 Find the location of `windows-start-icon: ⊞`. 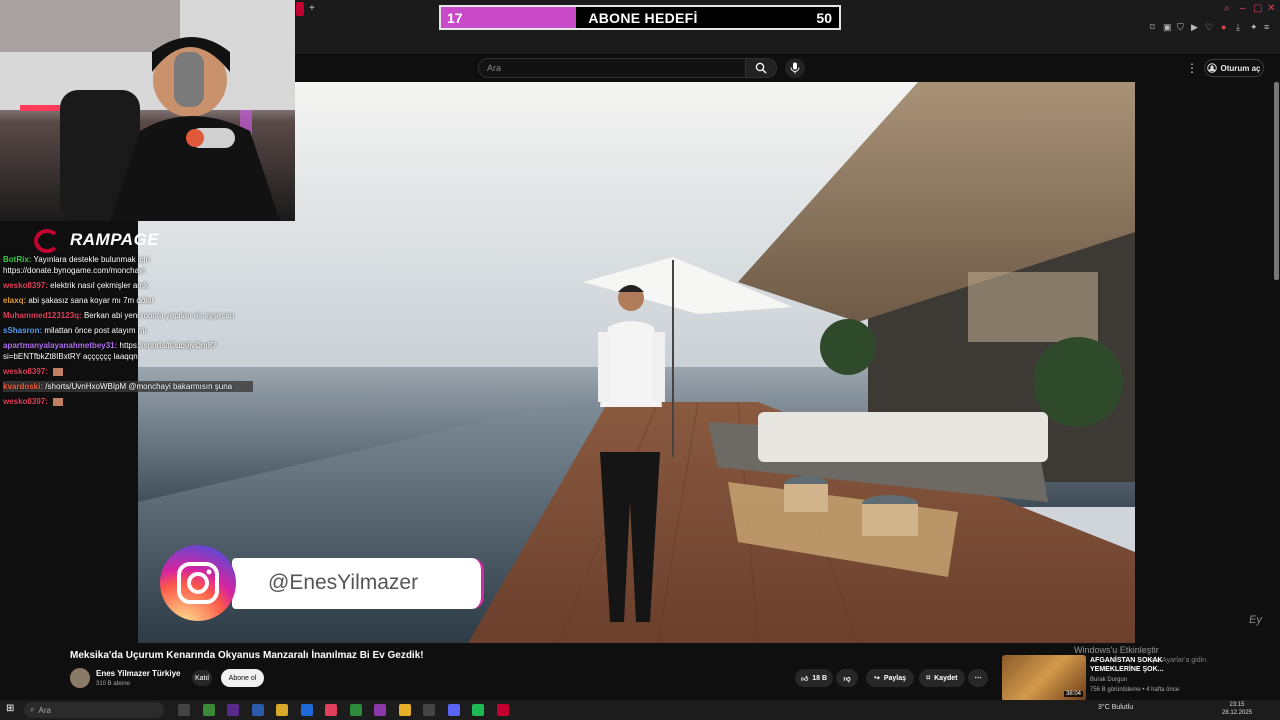

windows-start-icon: ⊞ is located at coordinates (10, 708).